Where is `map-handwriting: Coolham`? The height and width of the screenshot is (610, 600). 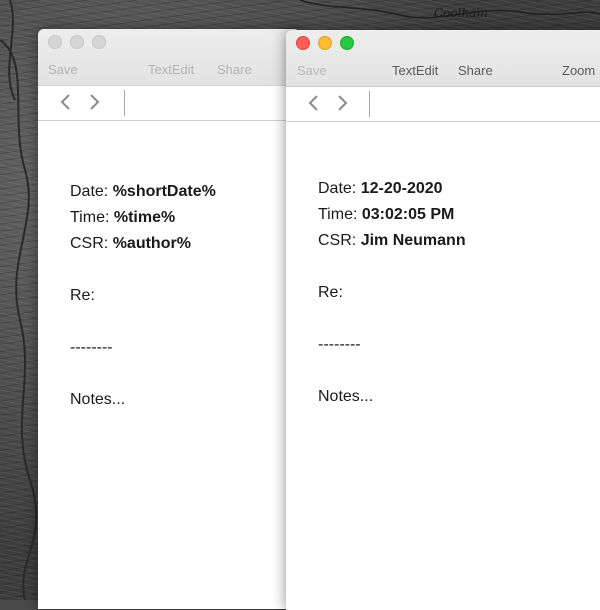
map-handwriting: Coolham is located at coordinates (461, 13).